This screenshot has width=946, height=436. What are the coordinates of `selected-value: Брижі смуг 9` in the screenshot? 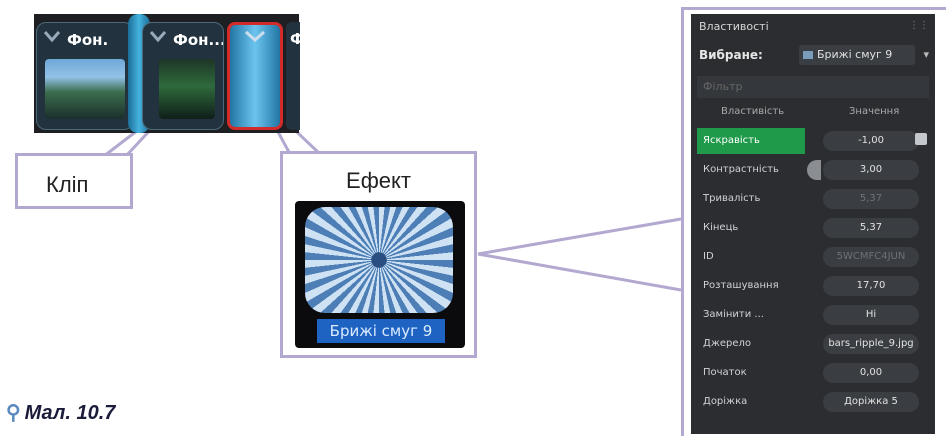 It's located at (855, 54).